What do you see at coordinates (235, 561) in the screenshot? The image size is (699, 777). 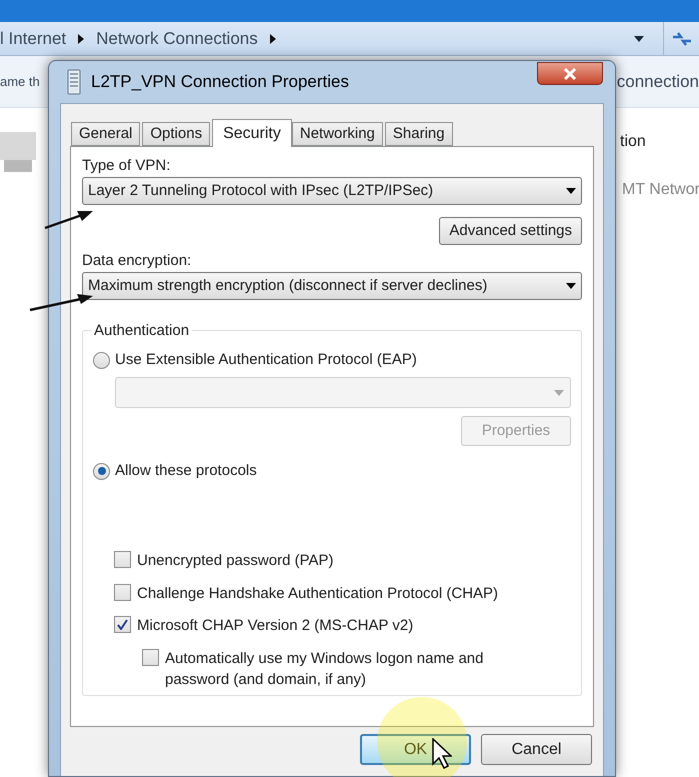 I see `checkbox-label: Unencrypted password (PAP)` at bounding box center [235, 561].